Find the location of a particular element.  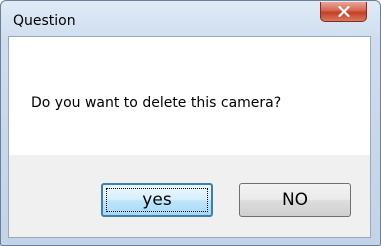

no-button-label: NO is located at coordinates (295, 200).